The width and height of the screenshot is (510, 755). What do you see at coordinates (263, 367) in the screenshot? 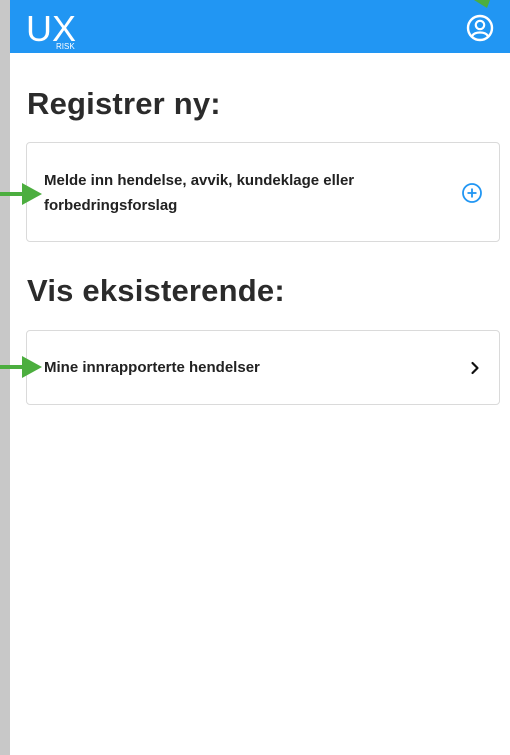
I see `my-reported-incidents-card: Mine innrapporterte hendelser` at bounding box center [263, 367].